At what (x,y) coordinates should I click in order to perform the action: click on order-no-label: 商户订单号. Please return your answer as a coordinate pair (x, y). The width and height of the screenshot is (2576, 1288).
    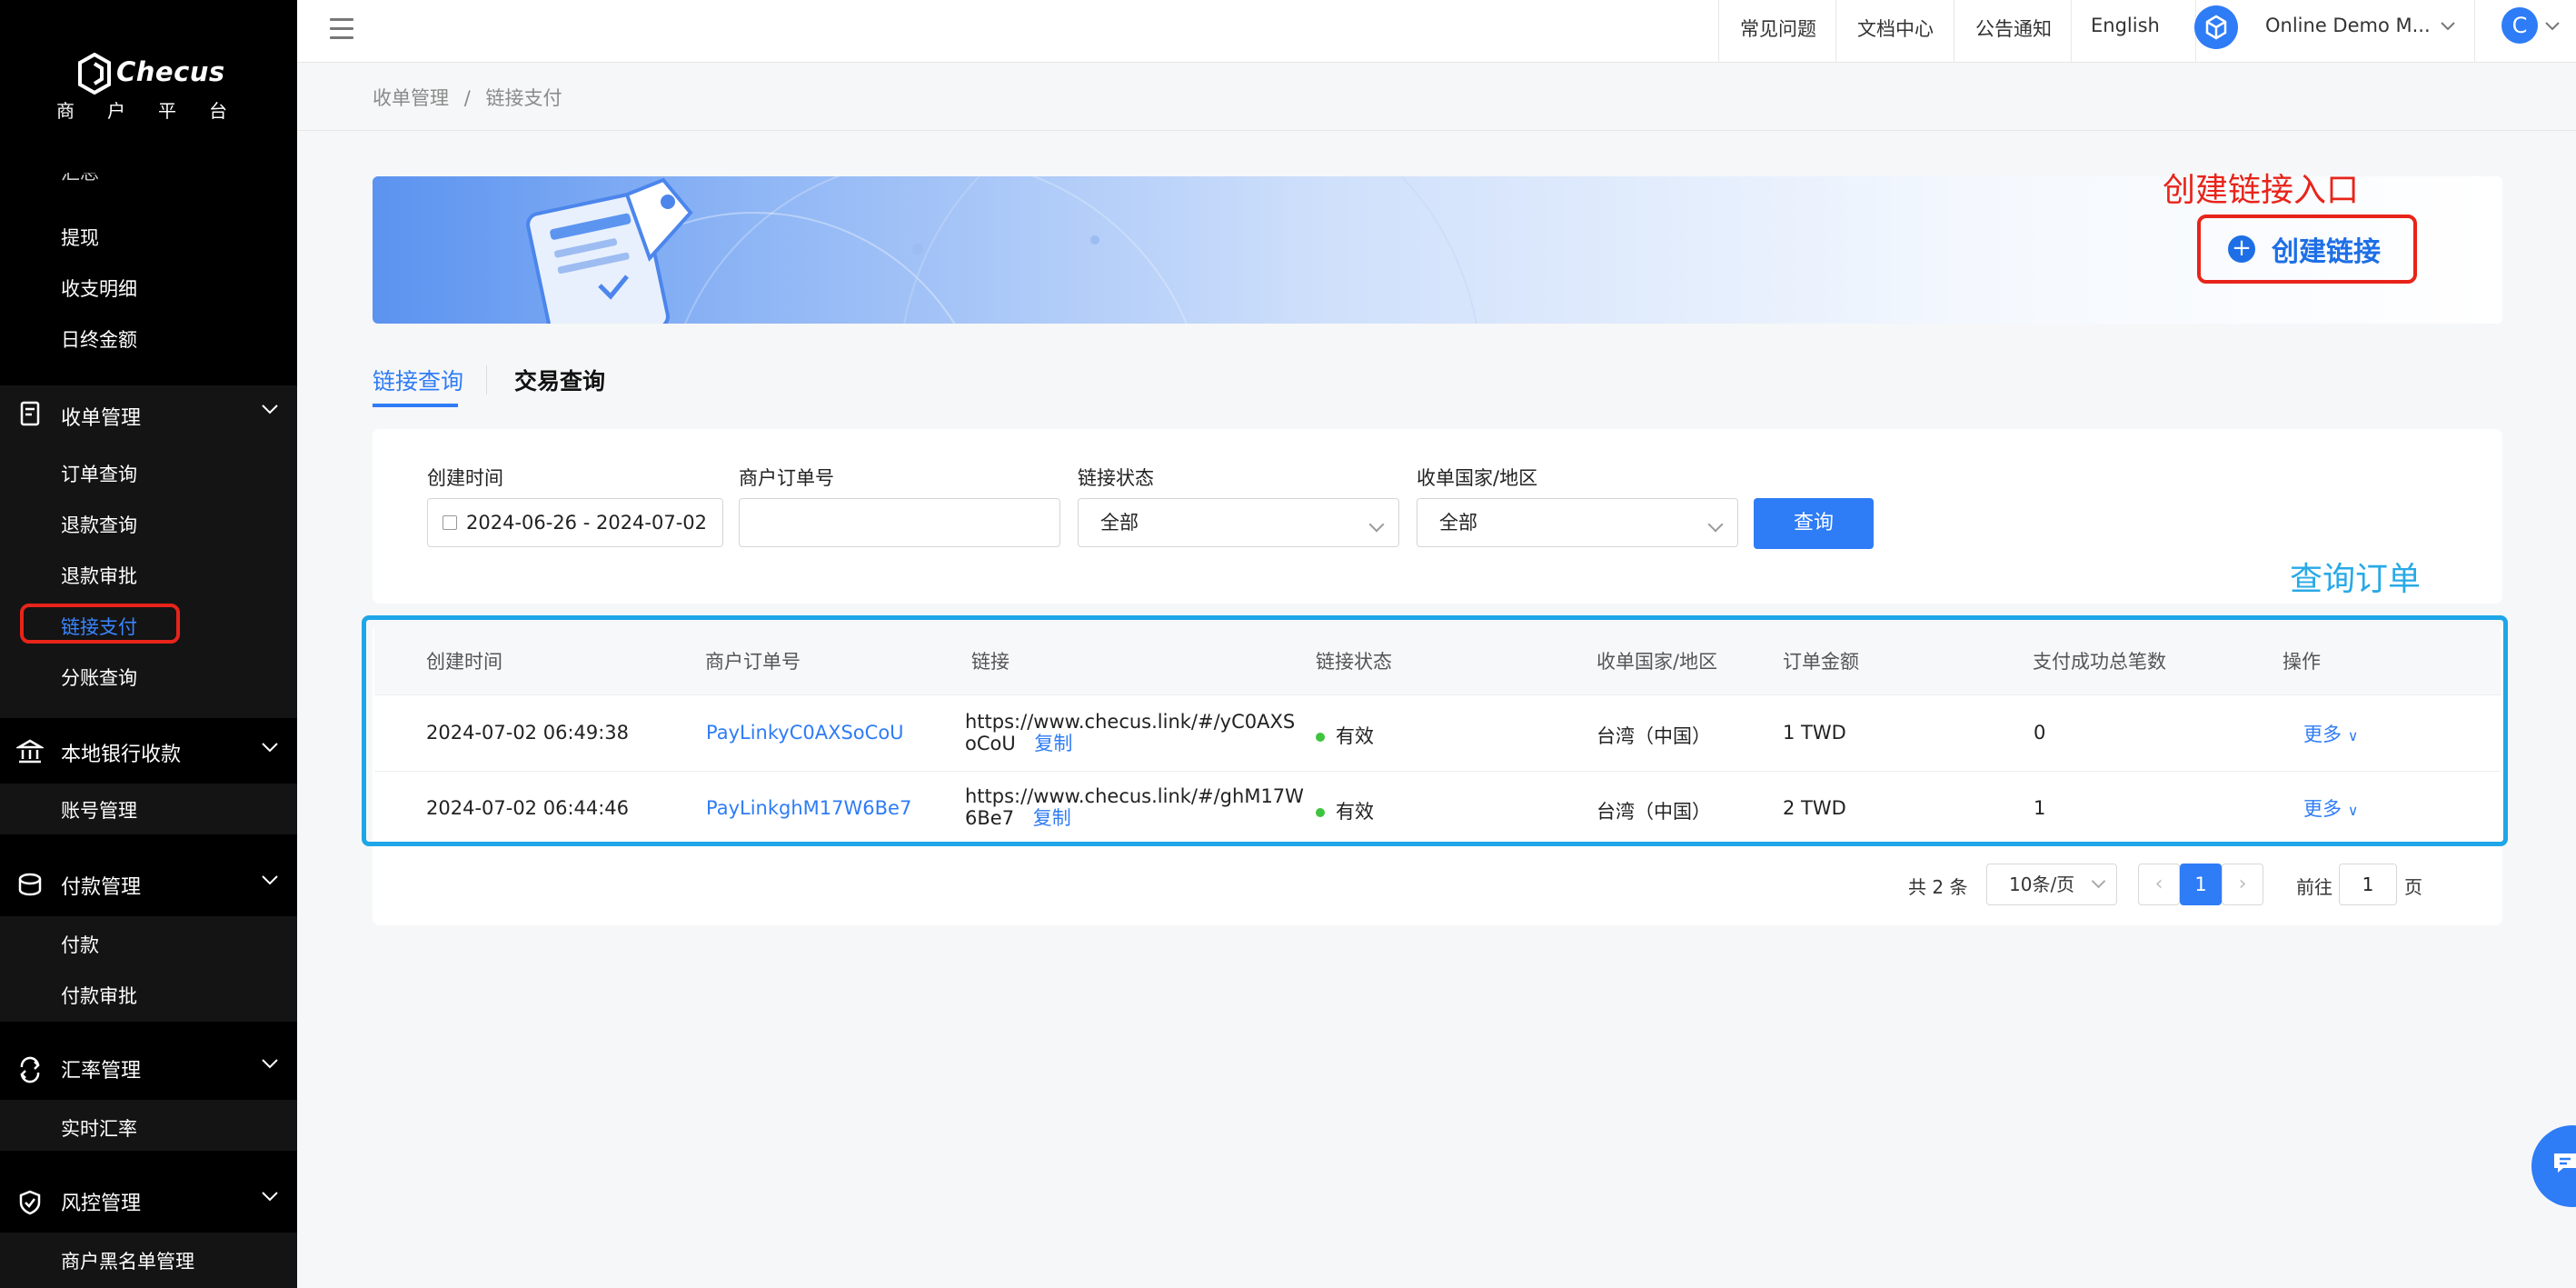
    Looking at the image, I should click on (787, 478).